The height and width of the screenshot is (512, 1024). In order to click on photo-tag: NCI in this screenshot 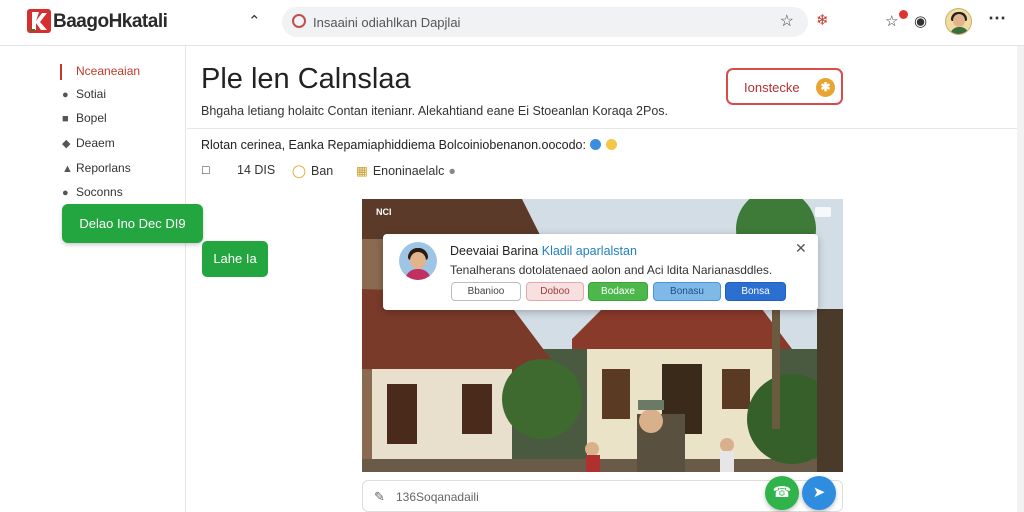, I will do `click(384, 212)`.